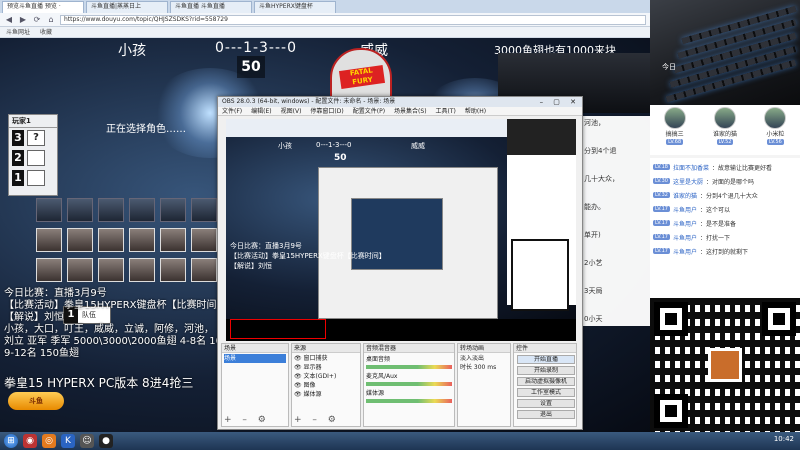  I want to click on supporter: 谁家的猫 LV.52, so click(725, 126).